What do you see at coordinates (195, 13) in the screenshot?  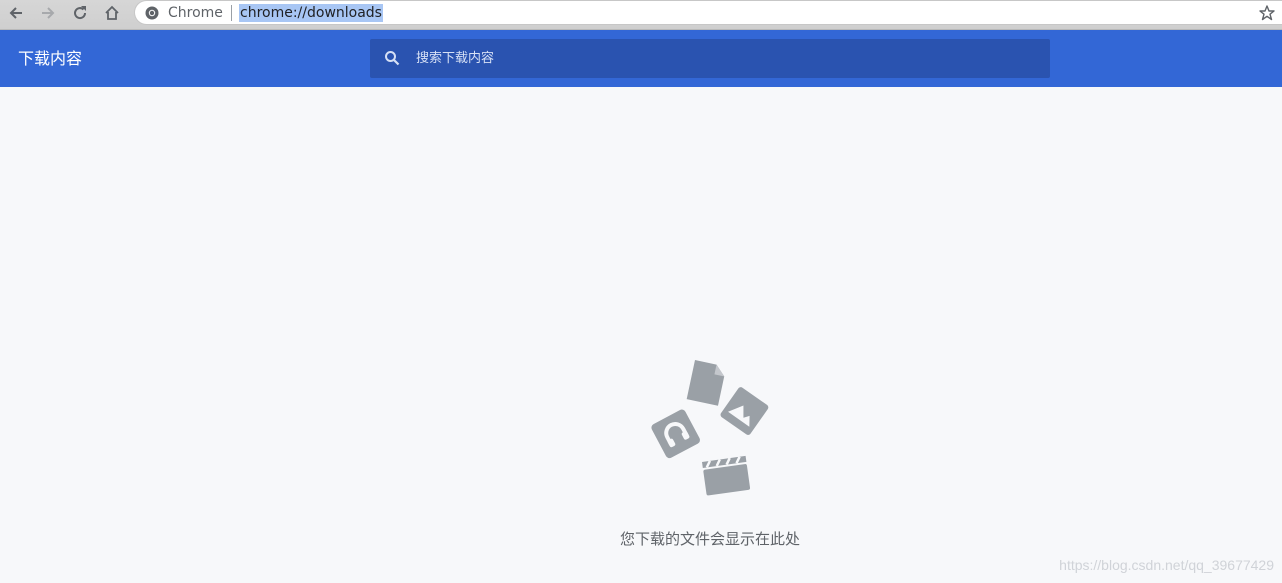 I see `site-name-label: Chrome` at bounding box center [195, 13].